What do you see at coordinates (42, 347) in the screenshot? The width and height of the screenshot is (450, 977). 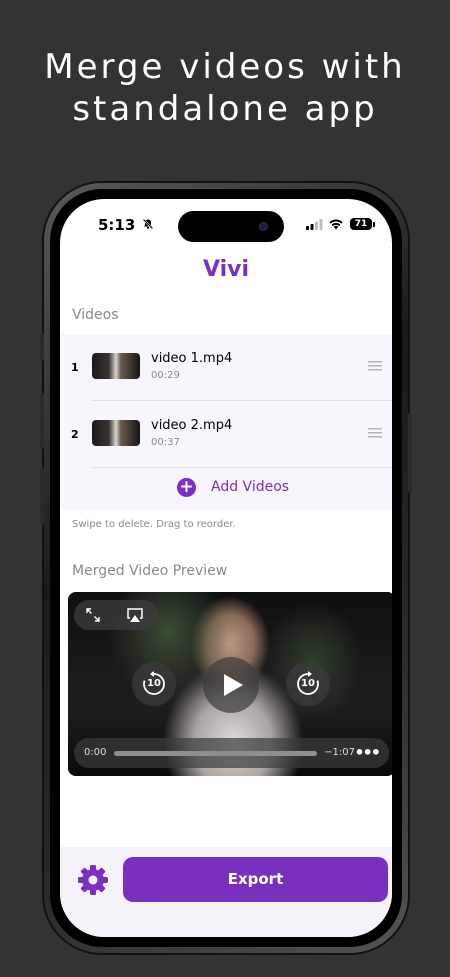 I see `action-button` at bounding box center [42, 347].